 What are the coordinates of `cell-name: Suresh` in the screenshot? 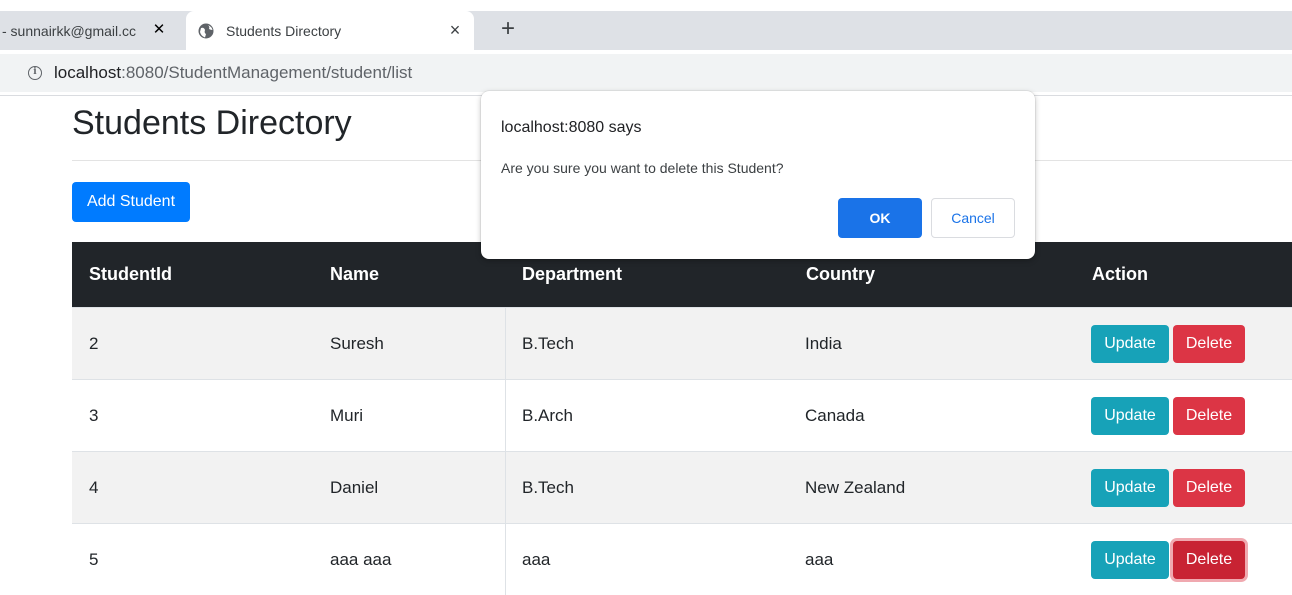 It's located at (357, 343).